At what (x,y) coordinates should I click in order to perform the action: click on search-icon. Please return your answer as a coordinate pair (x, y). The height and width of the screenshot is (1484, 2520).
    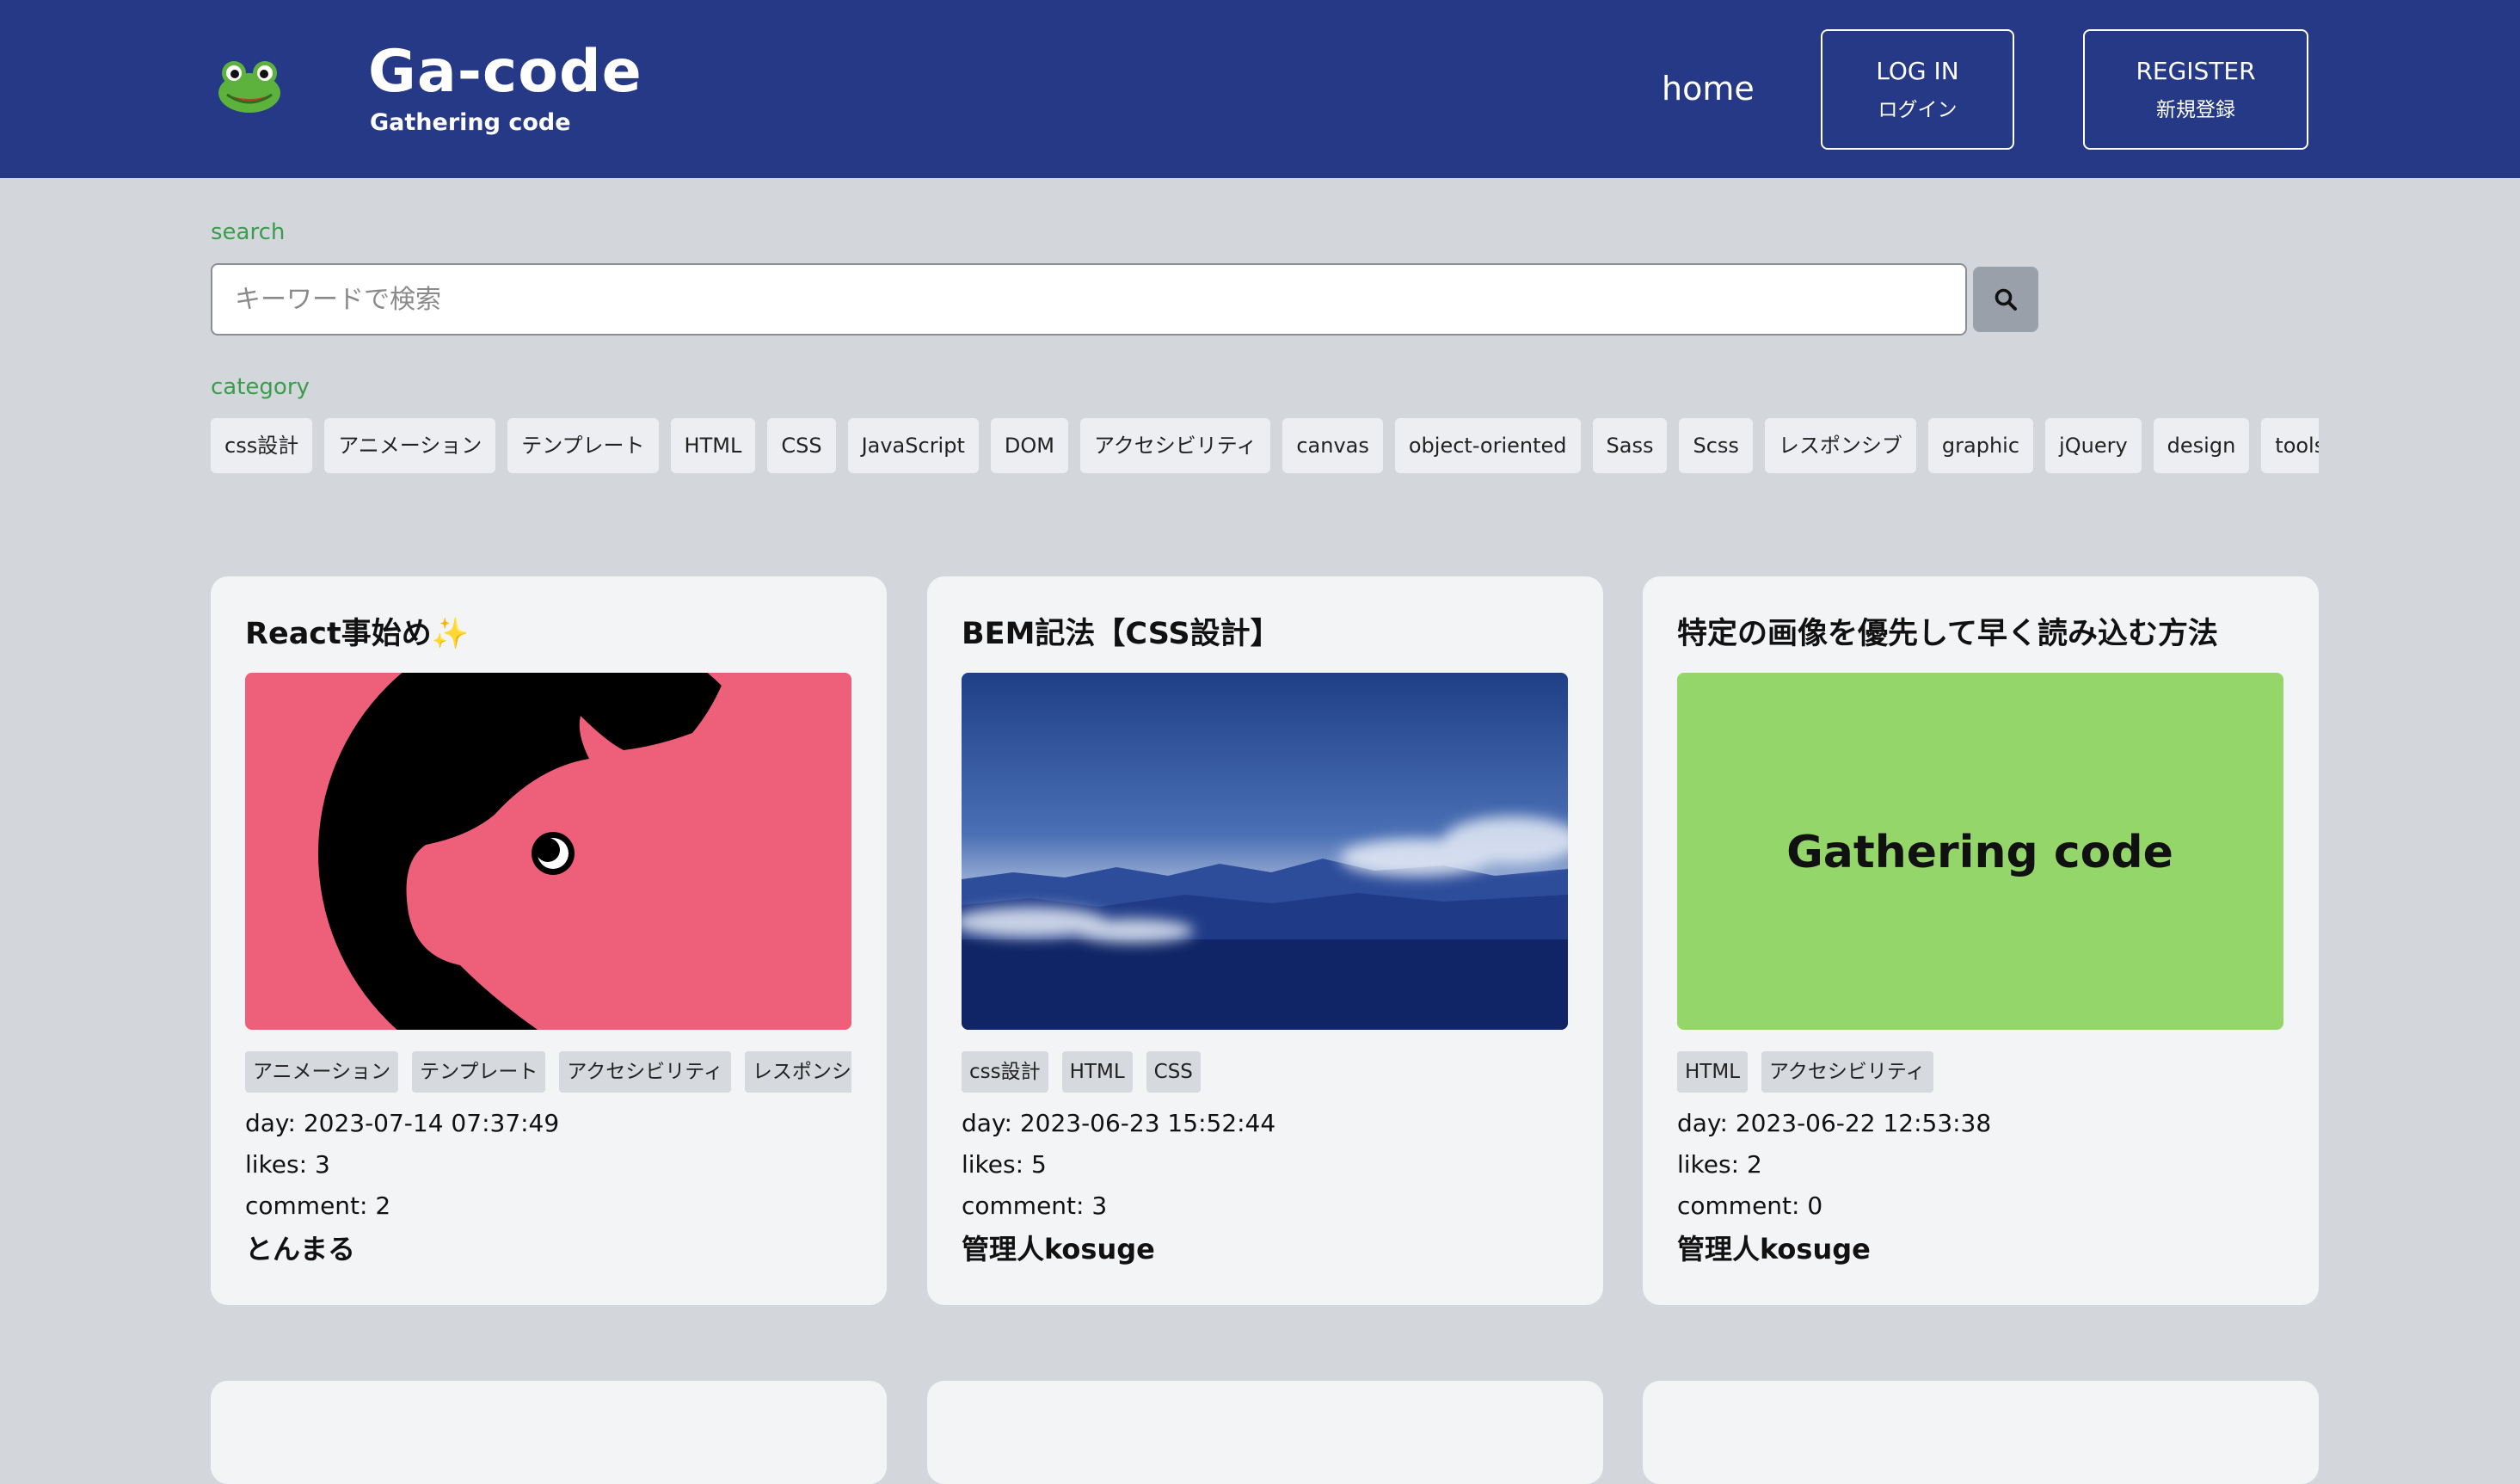
    Looking at the image, I should click on (2006, 299).